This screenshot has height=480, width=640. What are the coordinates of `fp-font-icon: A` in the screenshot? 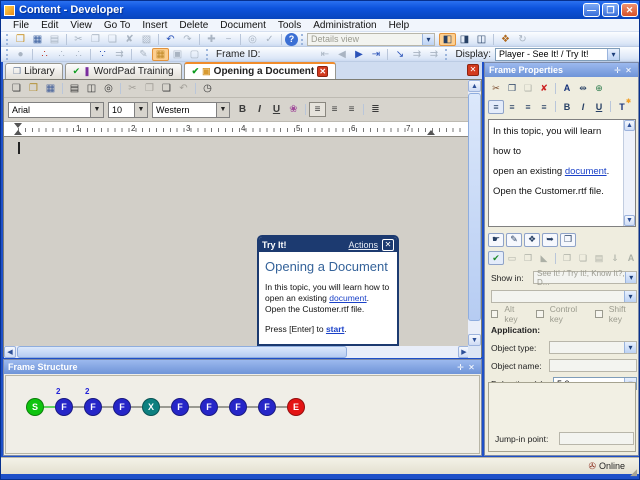 It's located at (567, 88).